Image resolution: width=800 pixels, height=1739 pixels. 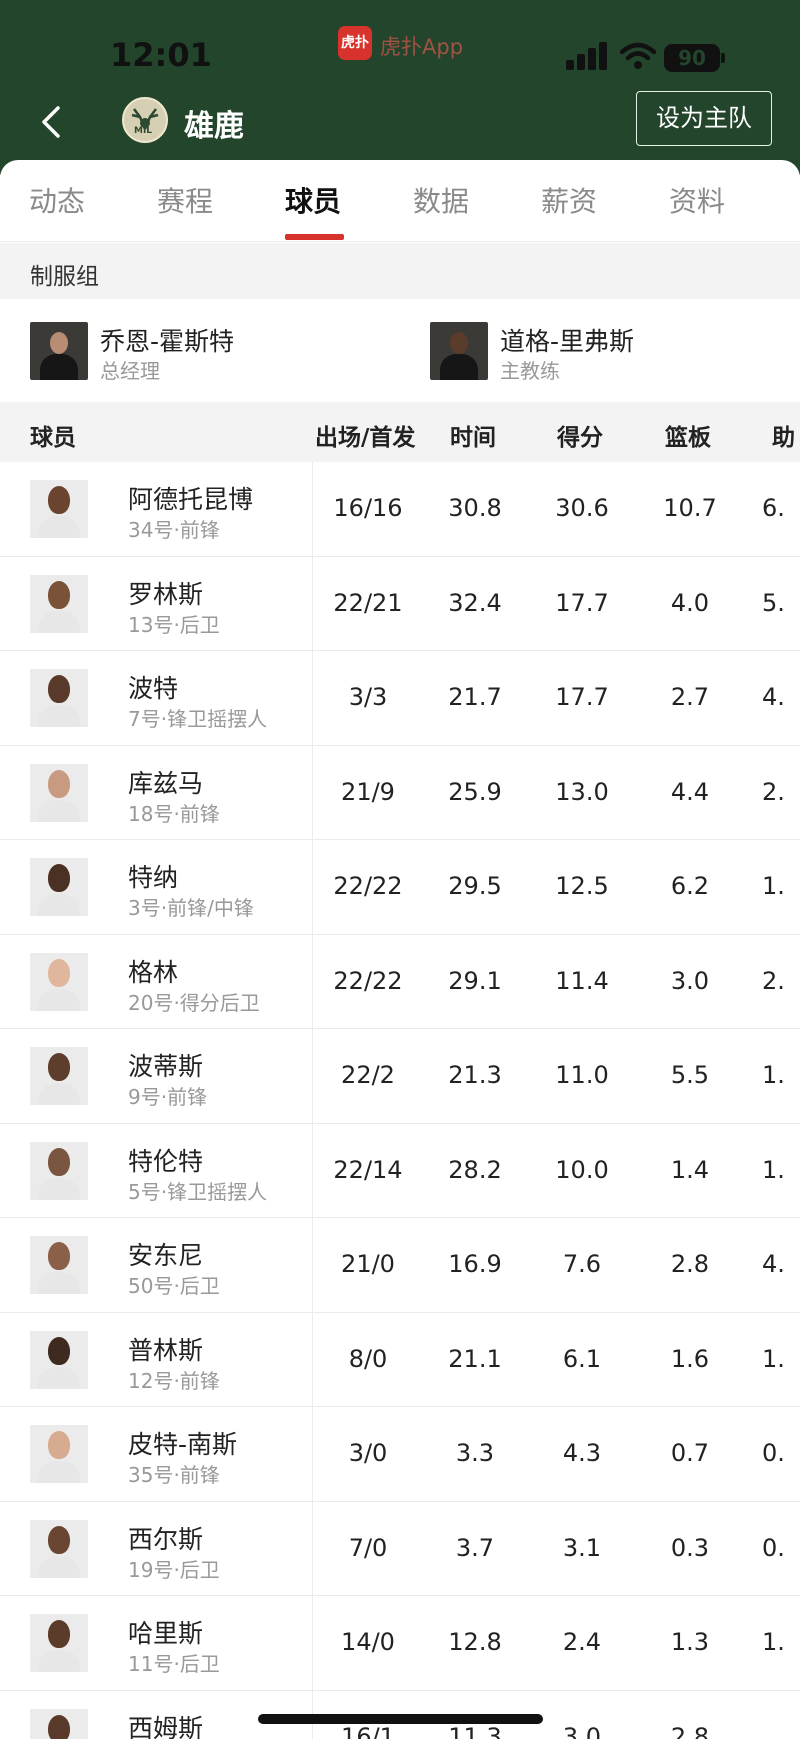 What do you see at coordinates (692, 58) in the screenshot?
I see `battery-level: 90` at bounding box center [692, 58].